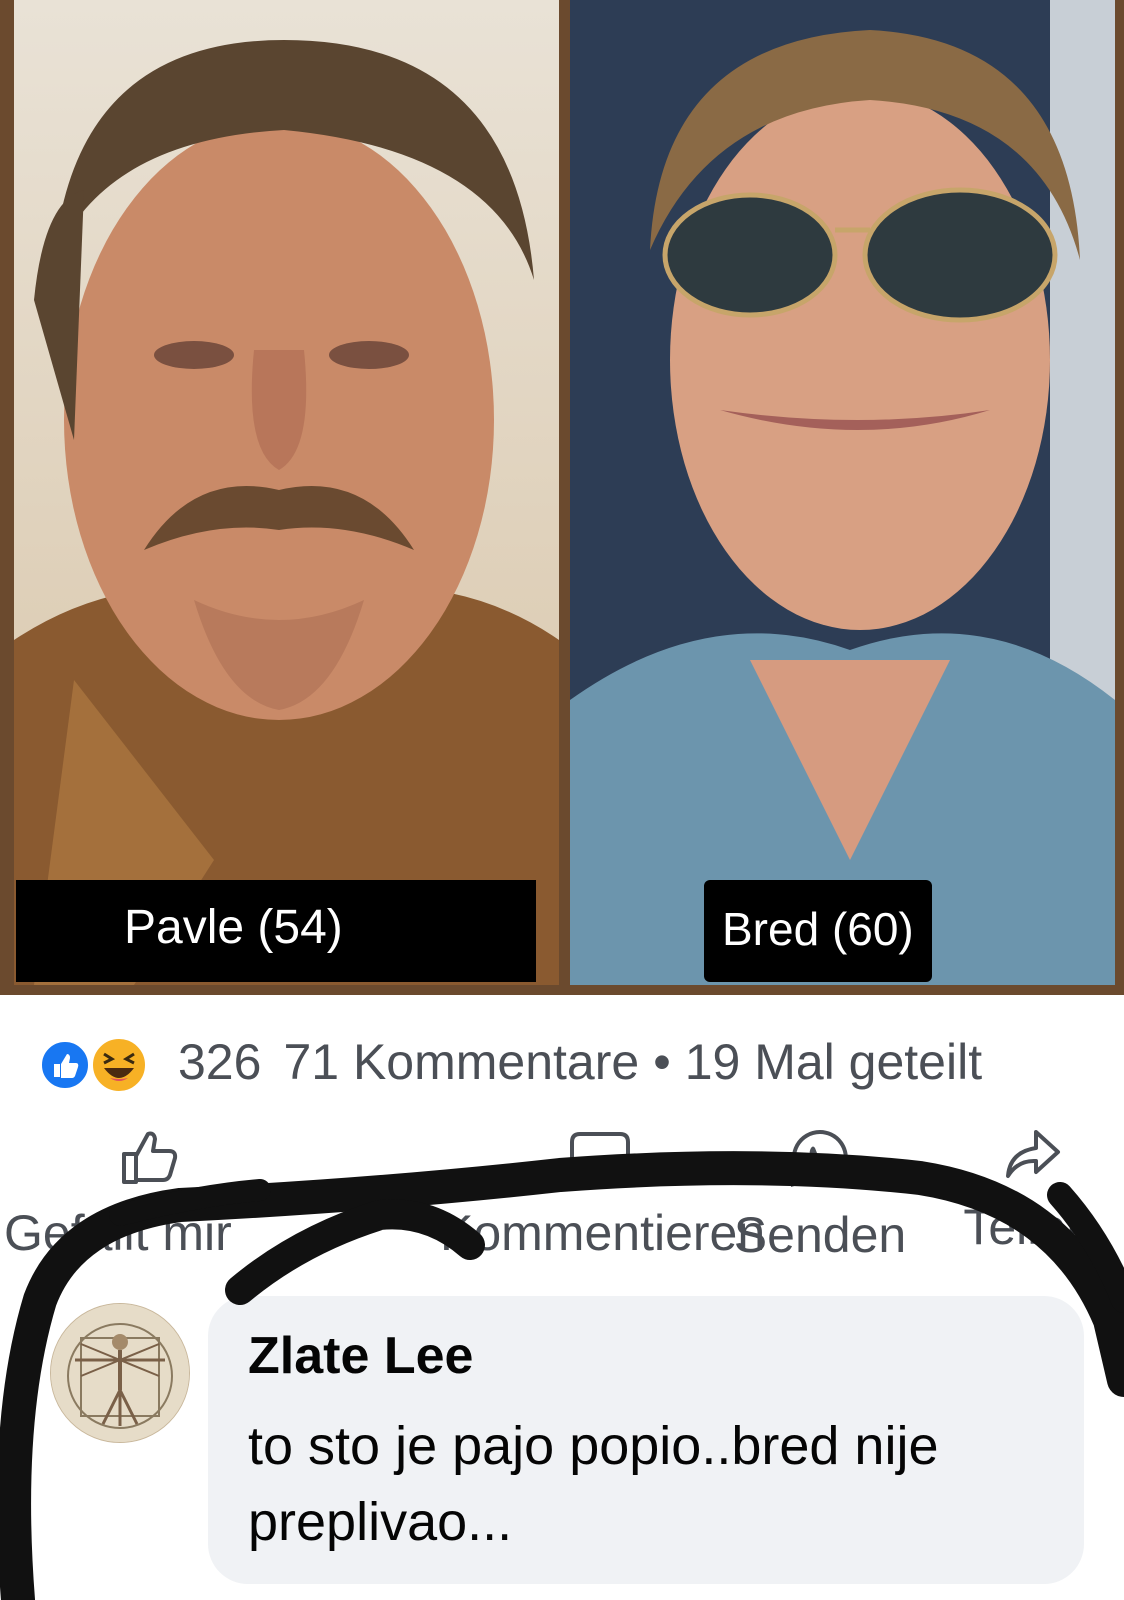 Image resolution: width=1124 pixels, height=1600 pixels. Describe the element at coordinates (119, 1065) in the screenshot. I see `haha-reaction-icon` at that location.